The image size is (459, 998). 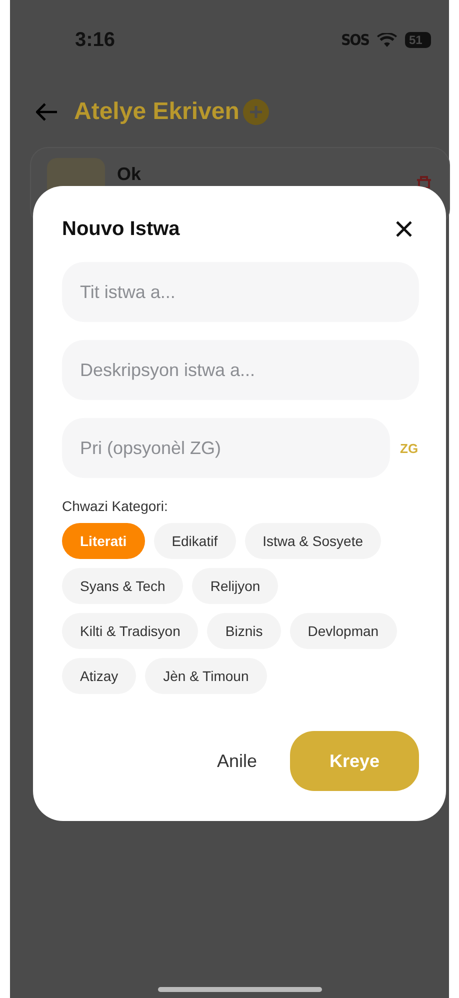 I want to click on status-time: 3:16, so click(x=95, y=40).